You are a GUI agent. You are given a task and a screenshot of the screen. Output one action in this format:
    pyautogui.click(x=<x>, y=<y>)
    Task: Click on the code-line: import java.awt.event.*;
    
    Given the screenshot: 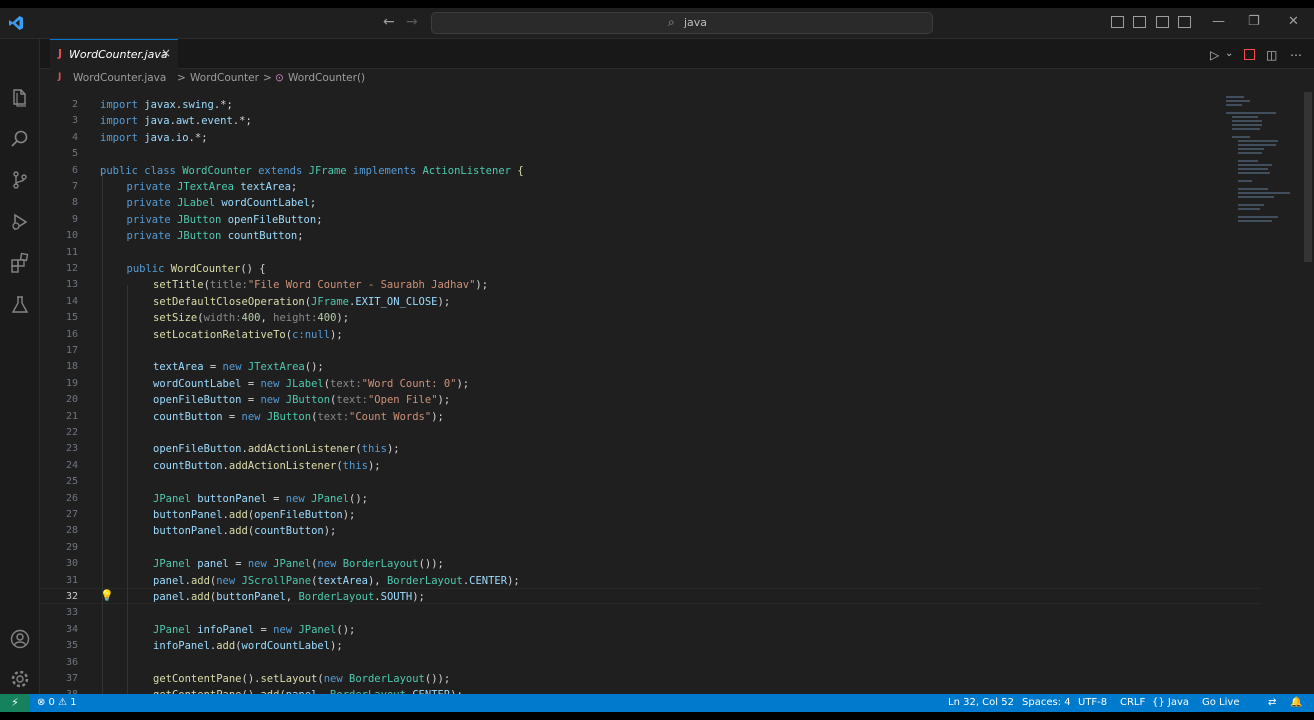 What is the action you would take?
    pyautogui.click(x=176, y=123)
    